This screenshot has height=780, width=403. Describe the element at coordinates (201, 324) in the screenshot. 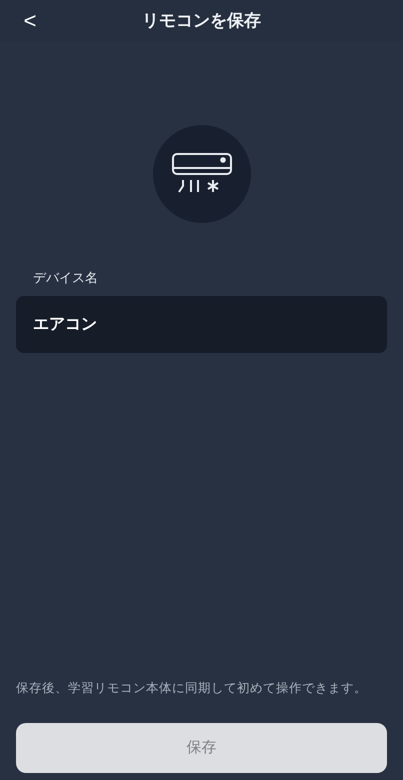

I see `device-name-field: エアコン` at that location.